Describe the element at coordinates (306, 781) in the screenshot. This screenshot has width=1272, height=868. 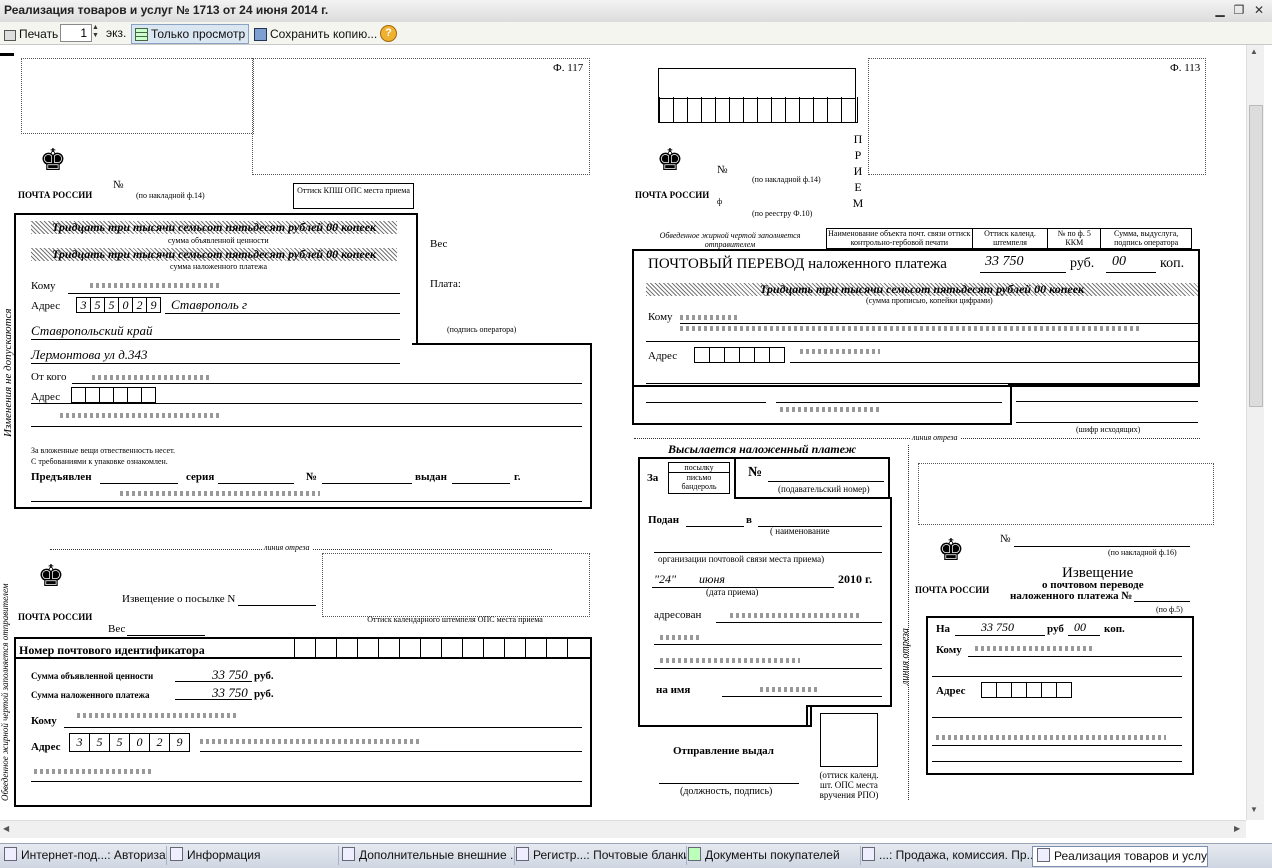
I see `notice-street-line` at that location.